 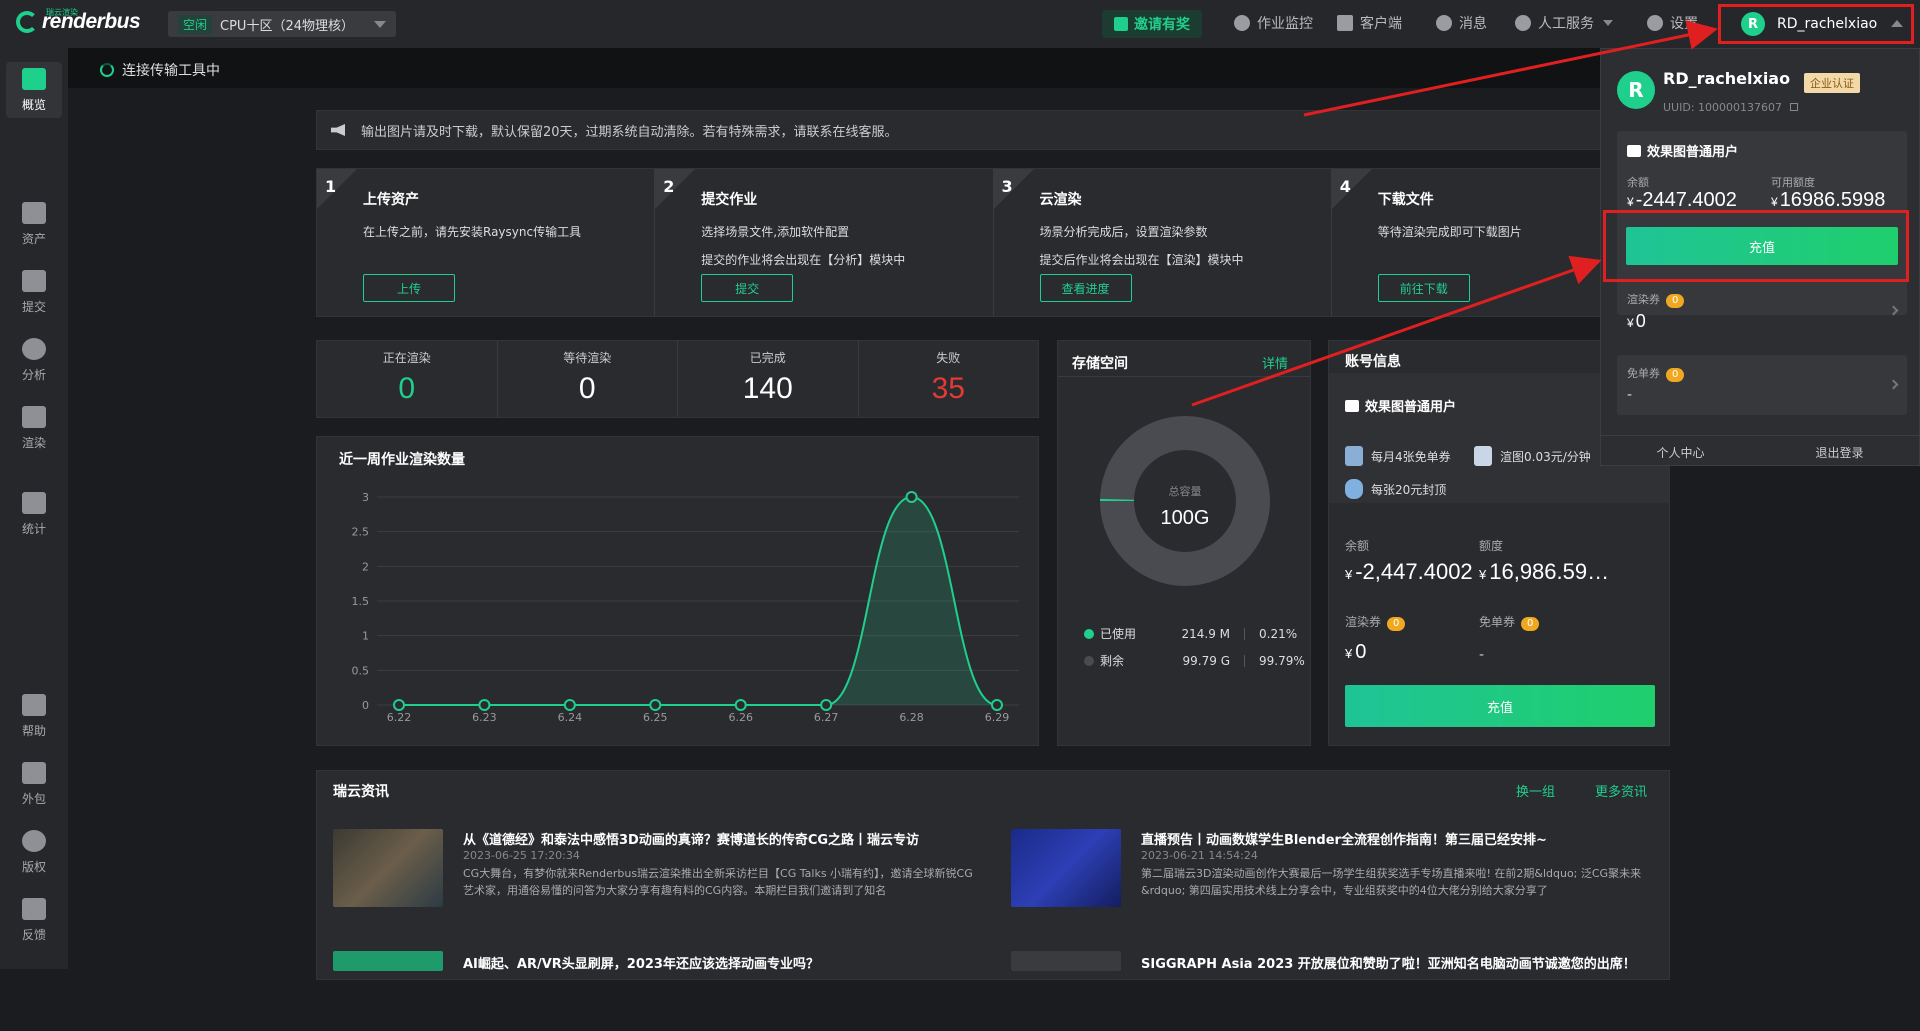 What do you see at coordinates (949, 379) in the screenshot?
I see `count-failed: 失败 35` at bounding box center [949, 379].